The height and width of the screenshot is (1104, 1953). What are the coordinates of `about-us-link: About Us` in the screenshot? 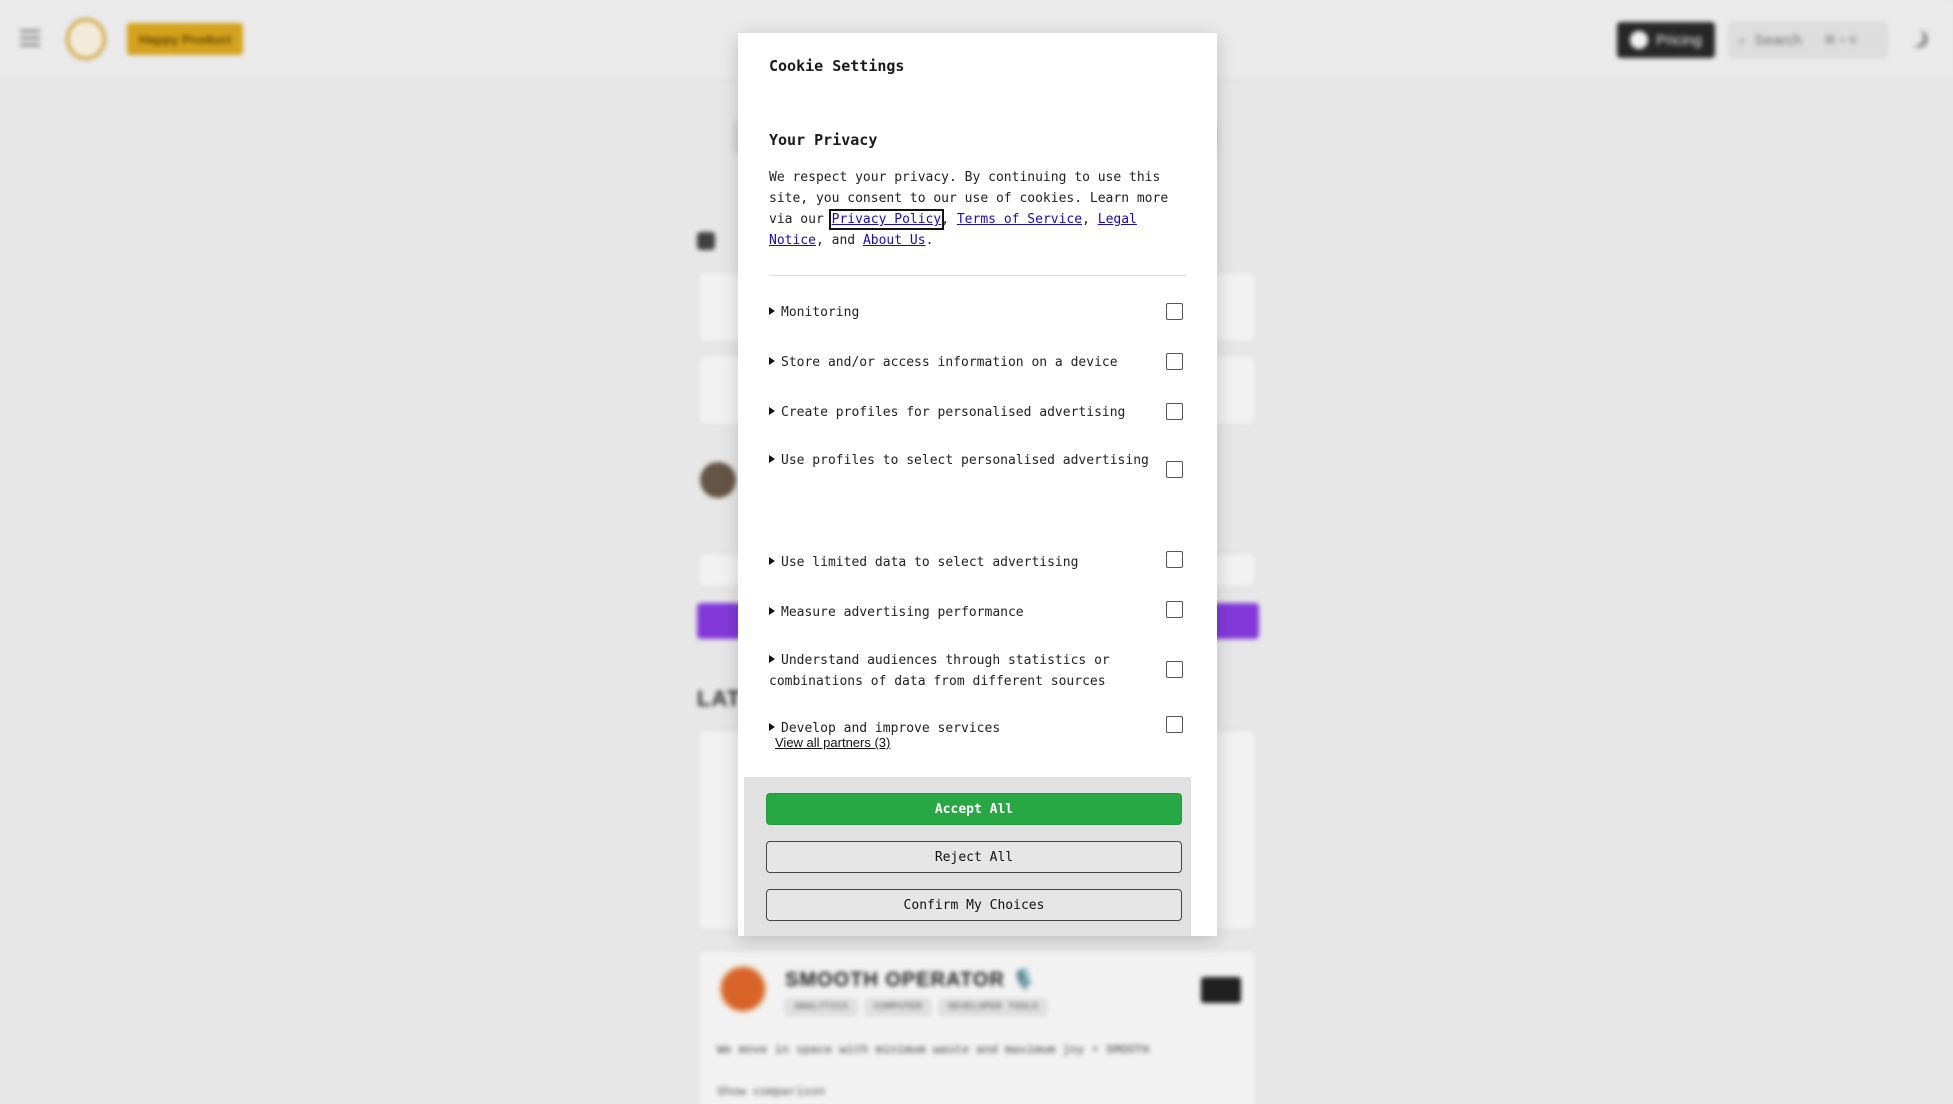 It's located at (894, 240).